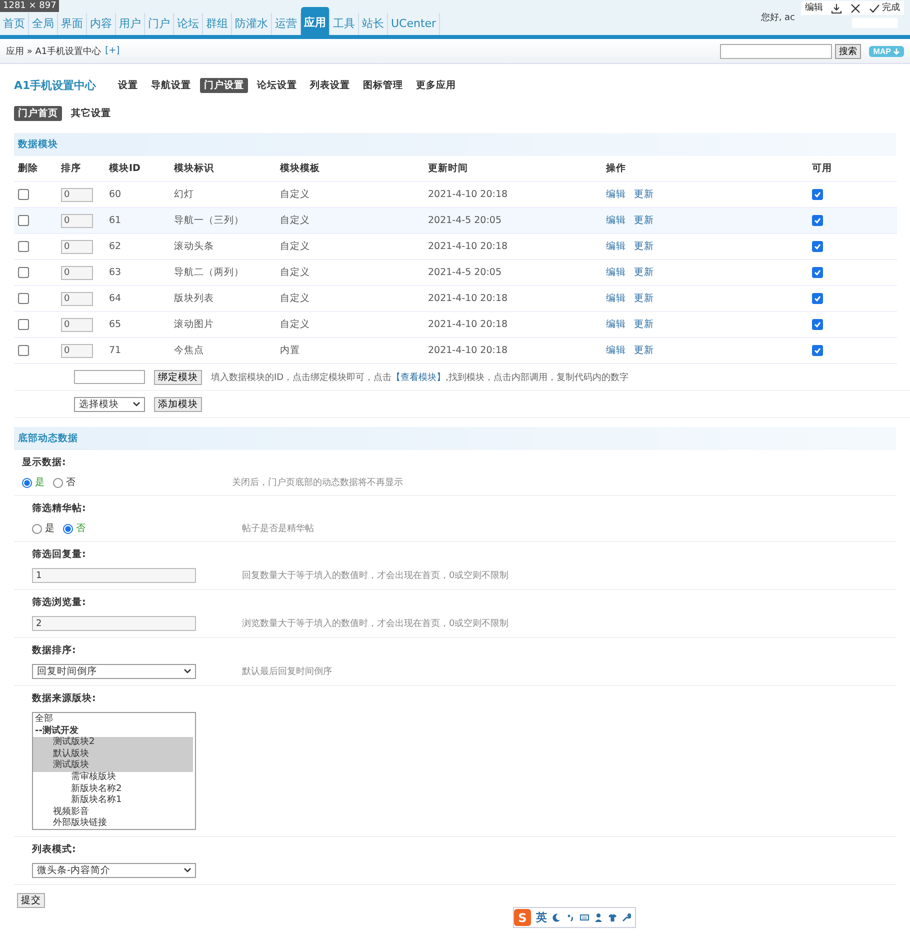  I want to click on settings-tab: 导航设置, so click(171, 85).